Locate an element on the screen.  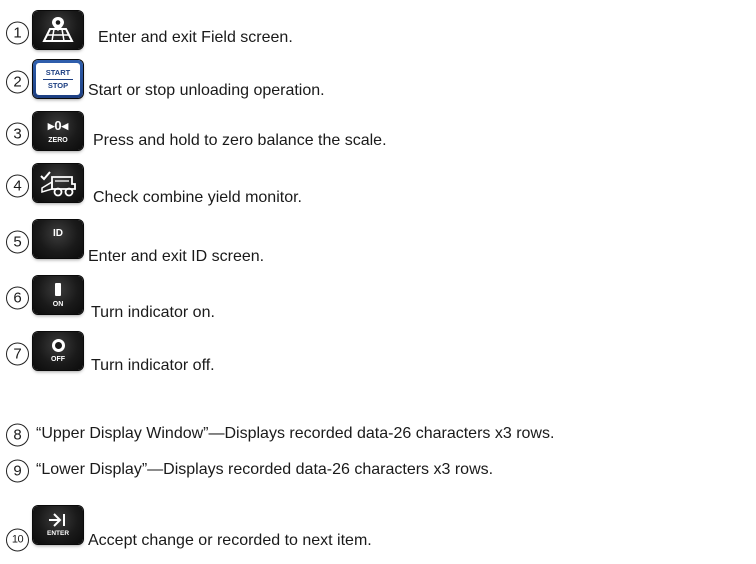
item-number: 10 is located at coordinates (17, 540).